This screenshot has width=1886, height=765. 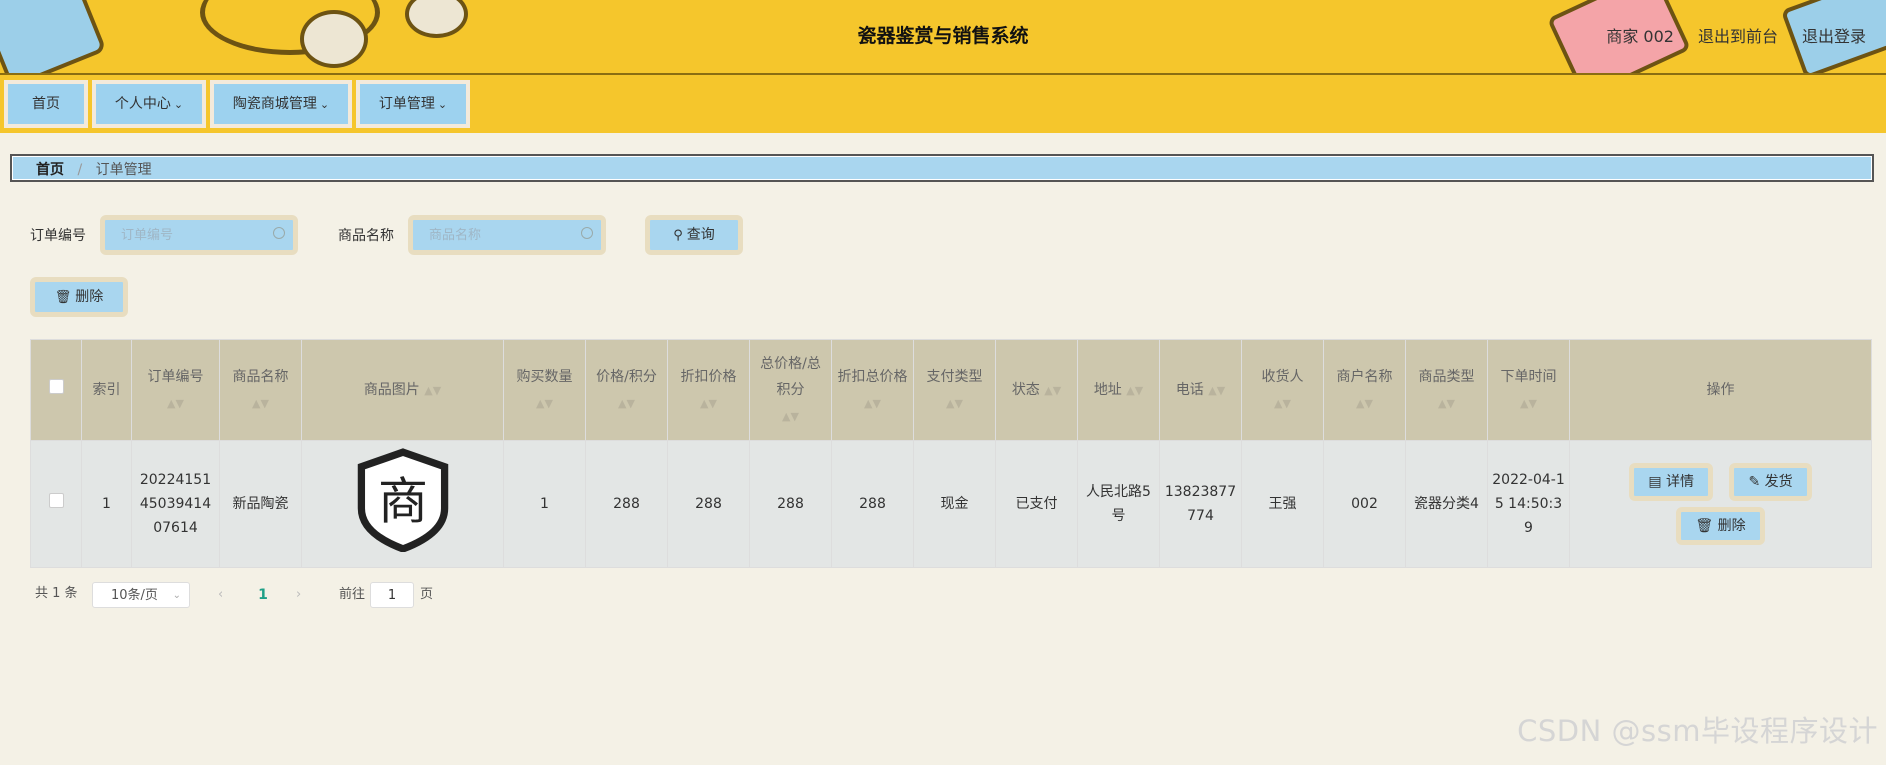 I want to click on query-button: ⚲ 查询, so click(x=694, y=235).